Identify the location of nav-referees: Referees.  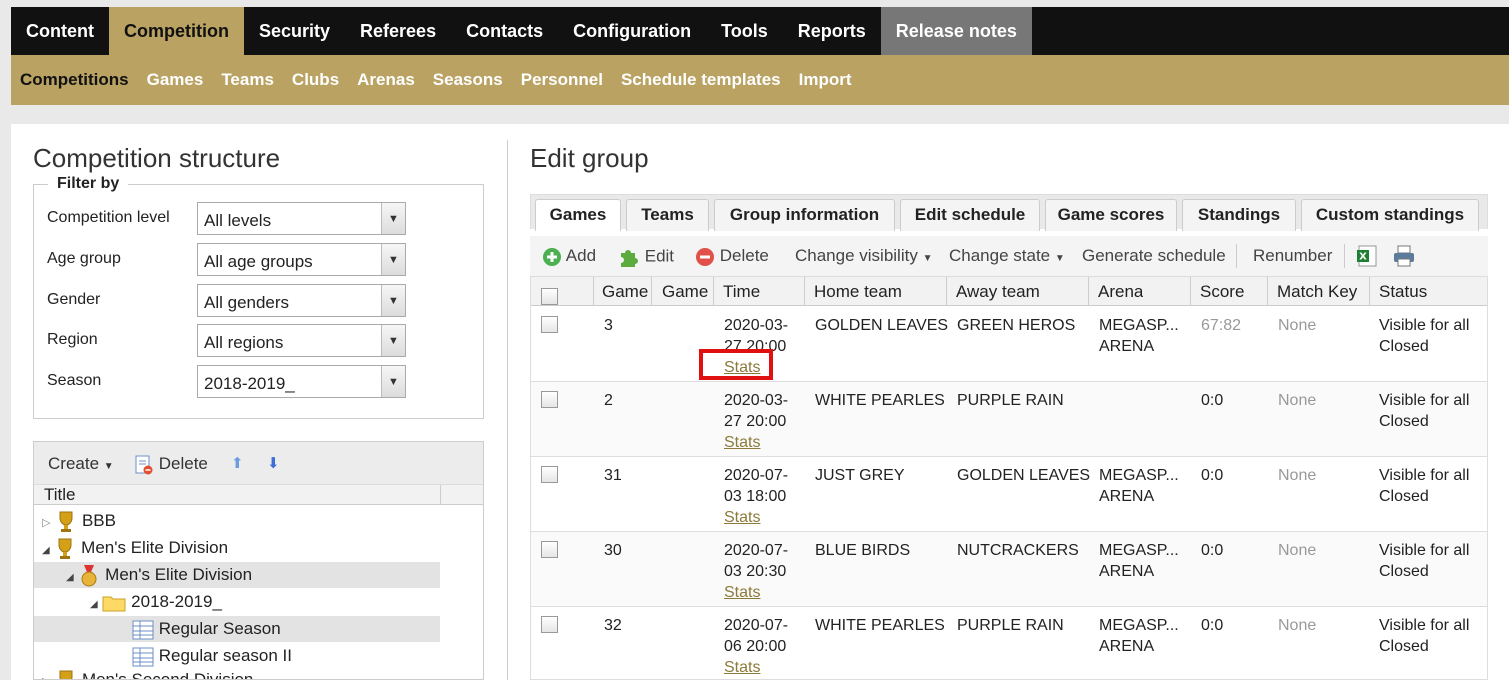
(398, 31).